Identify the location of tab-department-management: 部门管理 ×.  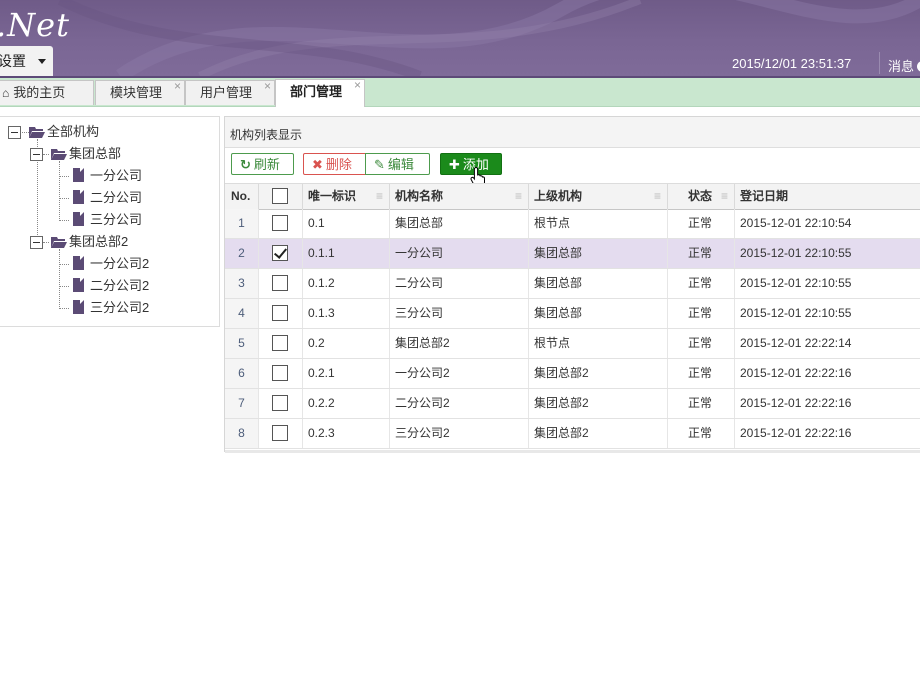
(320, 92).